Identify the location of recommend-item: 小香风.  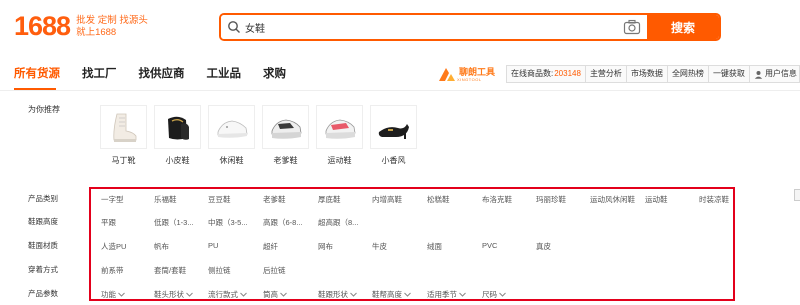
(393, 135).